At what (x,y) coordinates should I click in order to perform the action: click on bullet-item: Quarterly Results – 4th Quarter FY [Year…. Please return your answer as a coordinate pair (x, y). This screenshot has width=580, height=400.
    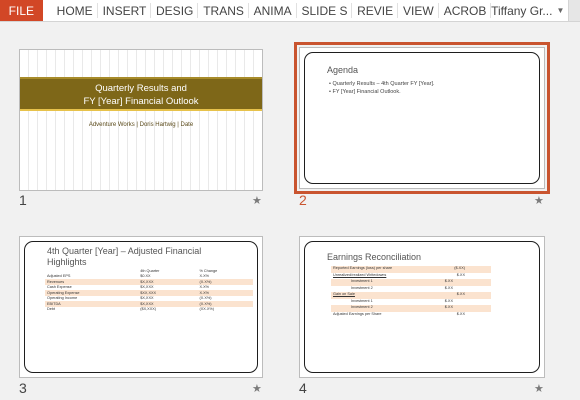
    Looking at the image, I should click on (381, 84).